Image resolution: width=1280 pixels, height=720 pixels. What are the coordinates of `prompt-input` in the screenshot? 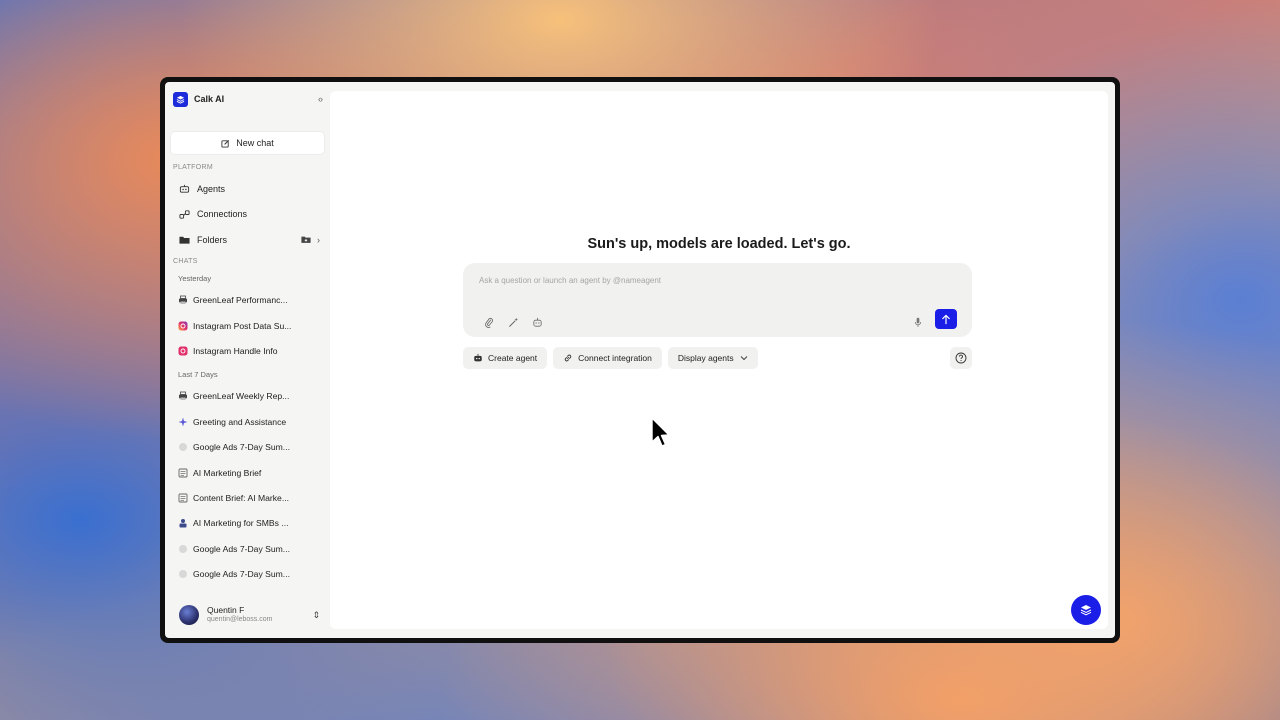 It's located at (717, 280).